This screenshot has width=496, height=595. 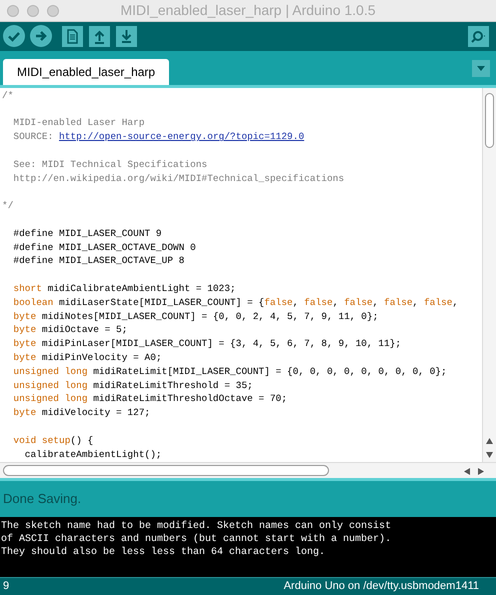 I want to click on scroll-up-icon, so click(x=489, y=441).